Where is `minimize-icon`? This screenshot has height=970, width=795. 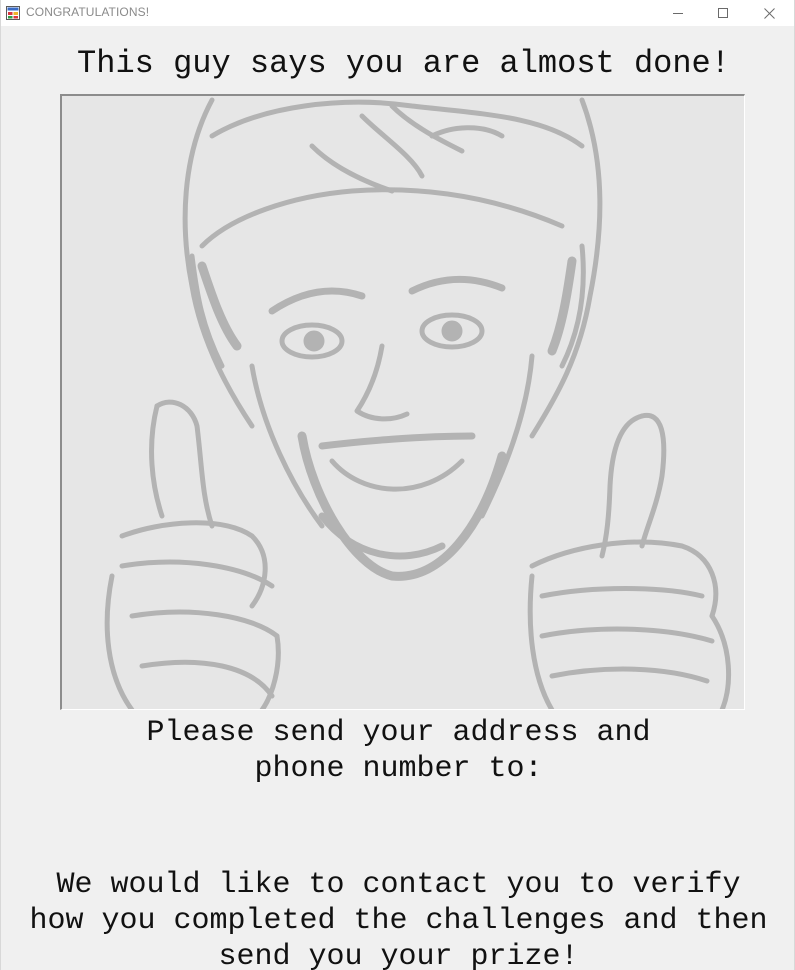 minimize-icon is located at coordinates (678, 13).